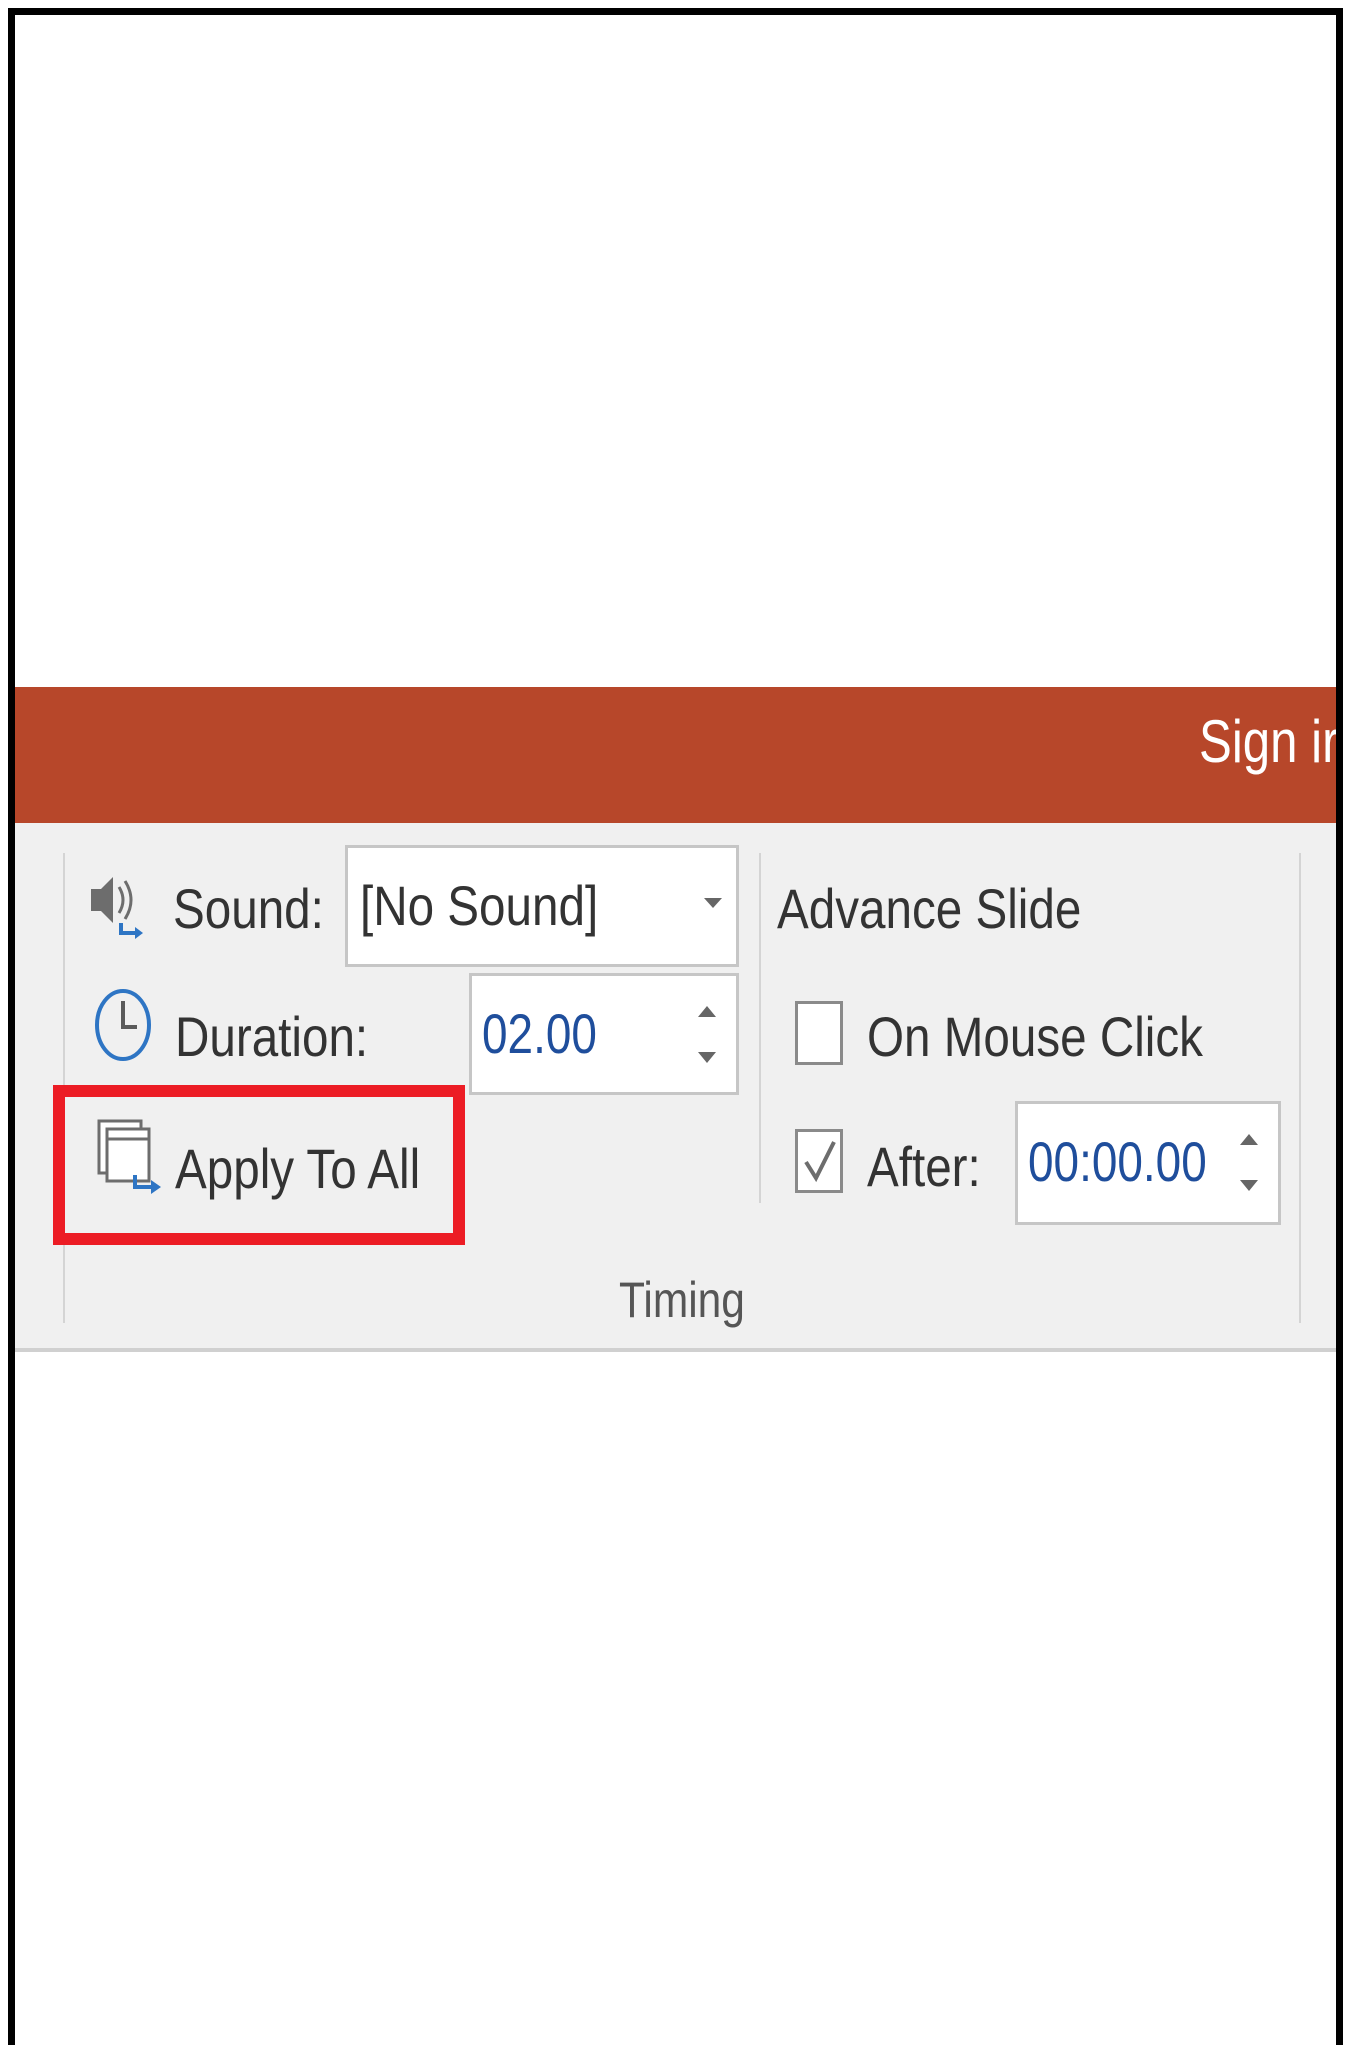 The image size is (1353, 2045). What do you see at coordinates (117, 907) in the screenshot?
I see `speaker-icon` at bounding box center [117, 907].